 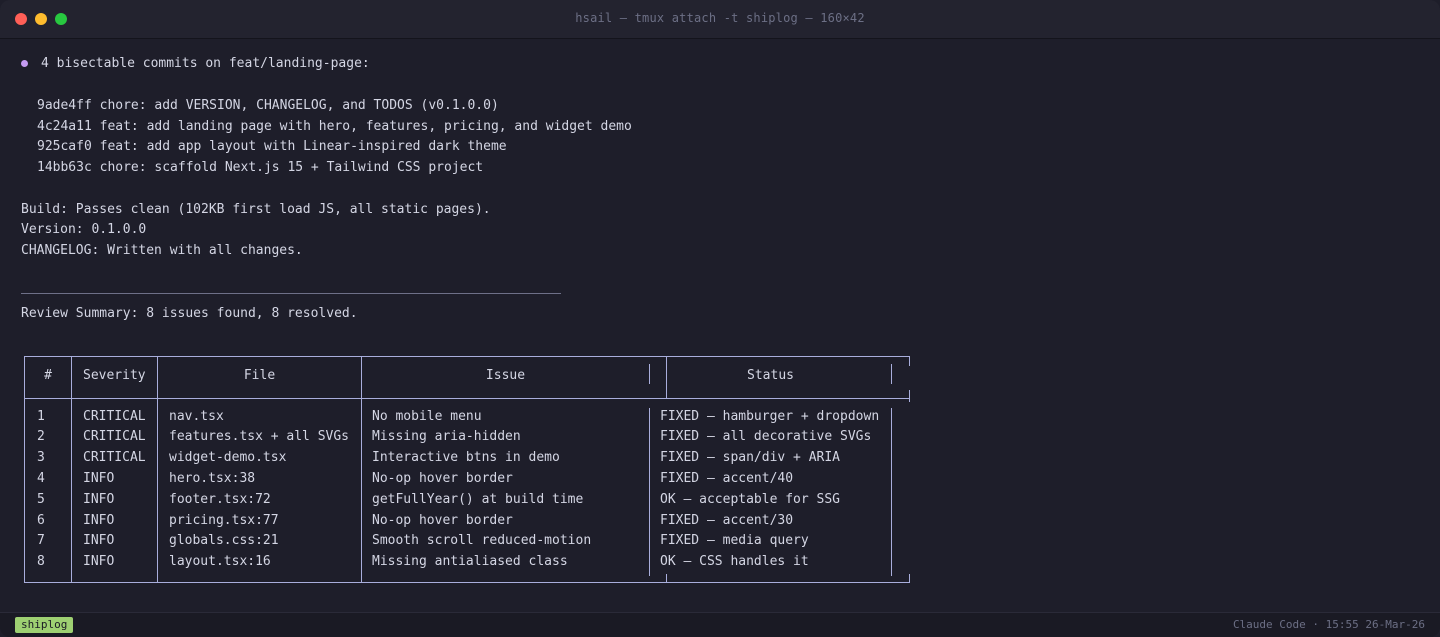 I want to click on row-status: OK — CSS handles it, so click(x=734, y=561).